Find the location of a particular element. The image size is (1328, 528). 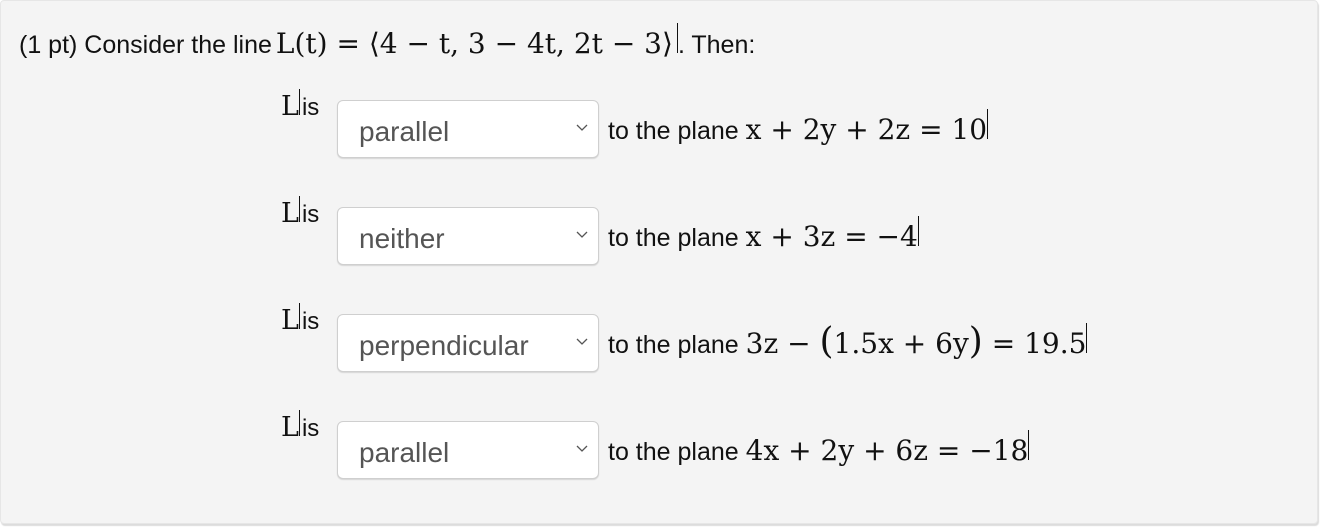

selected-value: neither is located at coordinates (402, 238).